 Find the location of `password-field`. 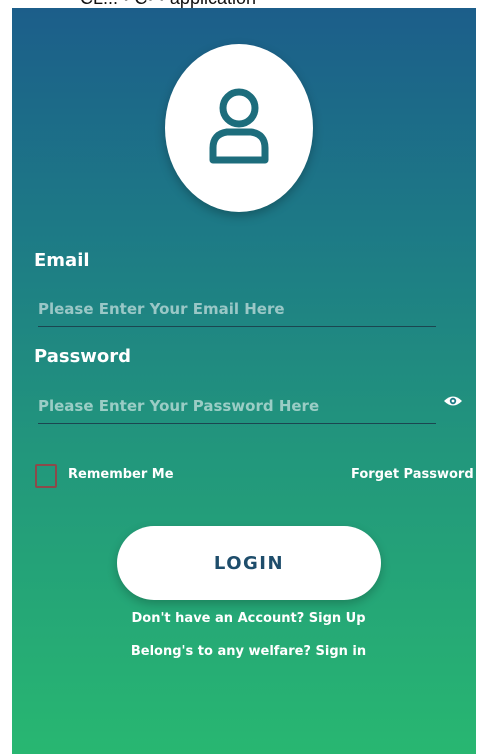

password-field is located at coordinates (237, 406).